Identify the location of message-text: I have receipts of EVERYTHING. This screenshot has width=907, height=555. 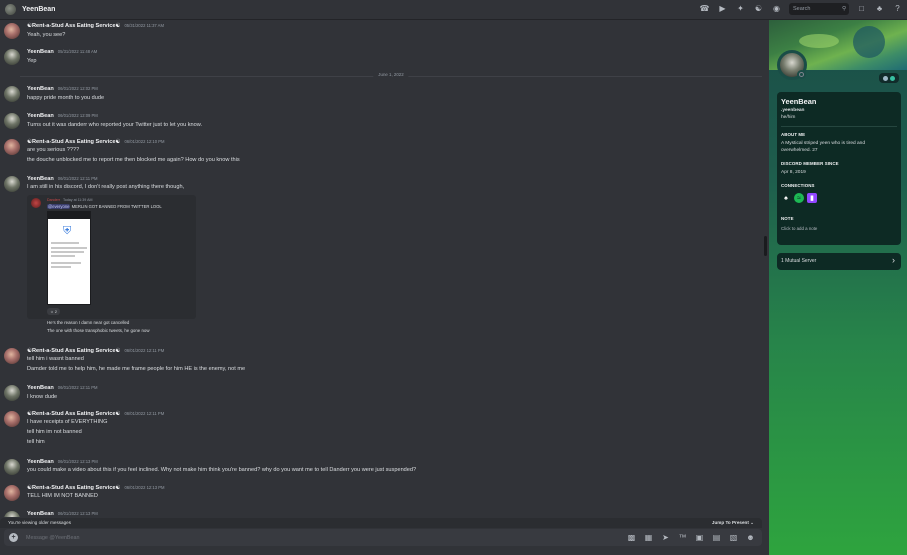
(67, 422).